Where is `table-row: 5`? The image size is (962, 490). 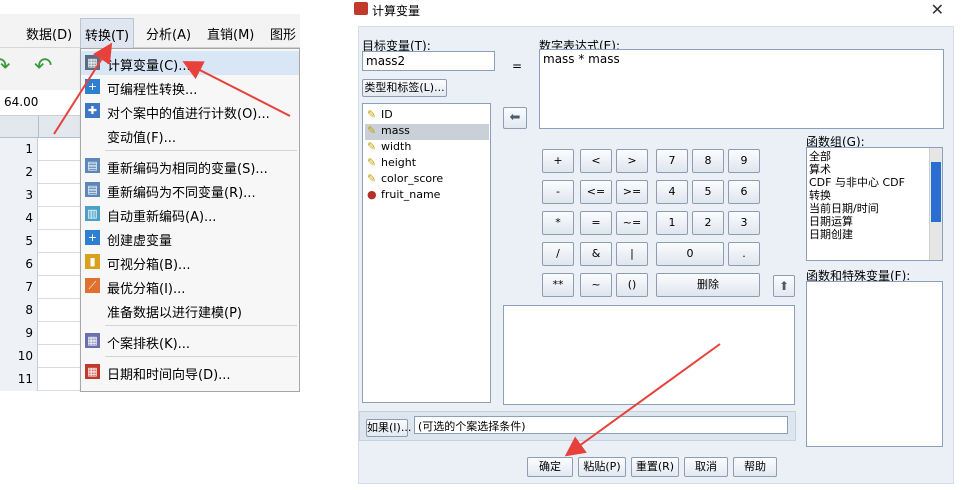
table-row: 5 is located at coordinates (40, 241).